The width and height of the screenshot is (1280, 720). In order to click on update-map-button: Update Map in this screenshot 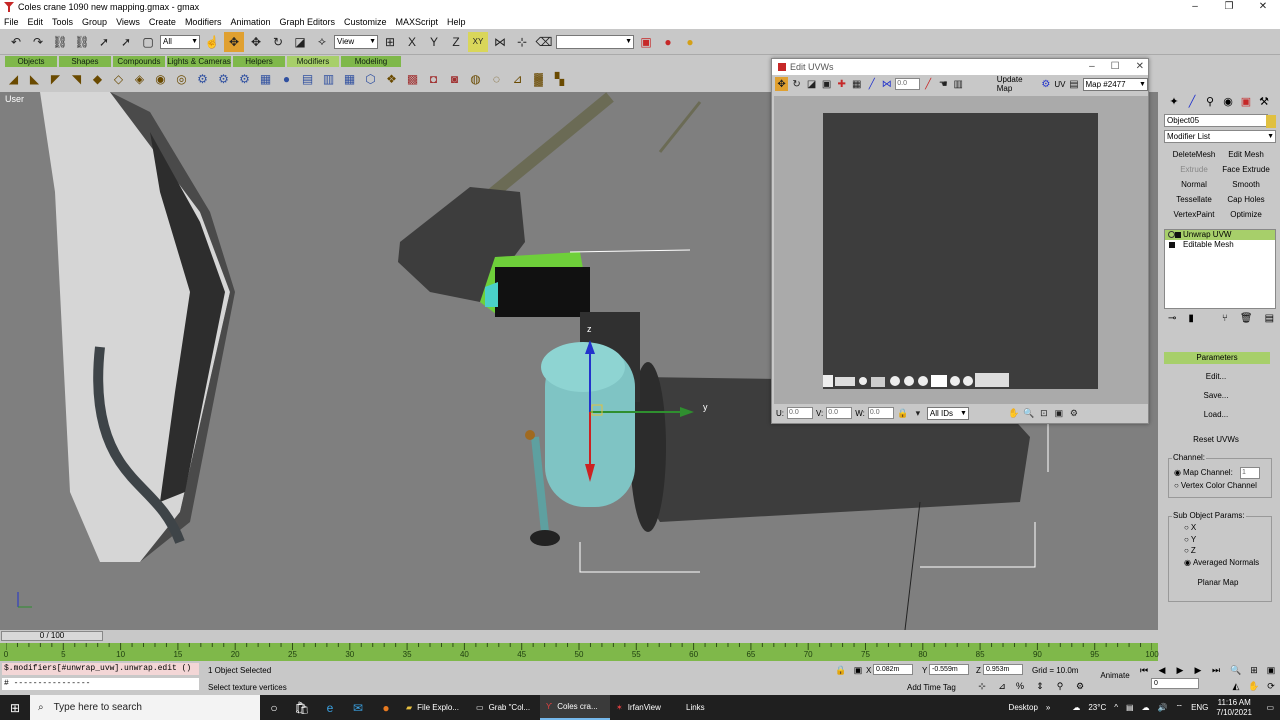, I will do `click(1017, 84)`.